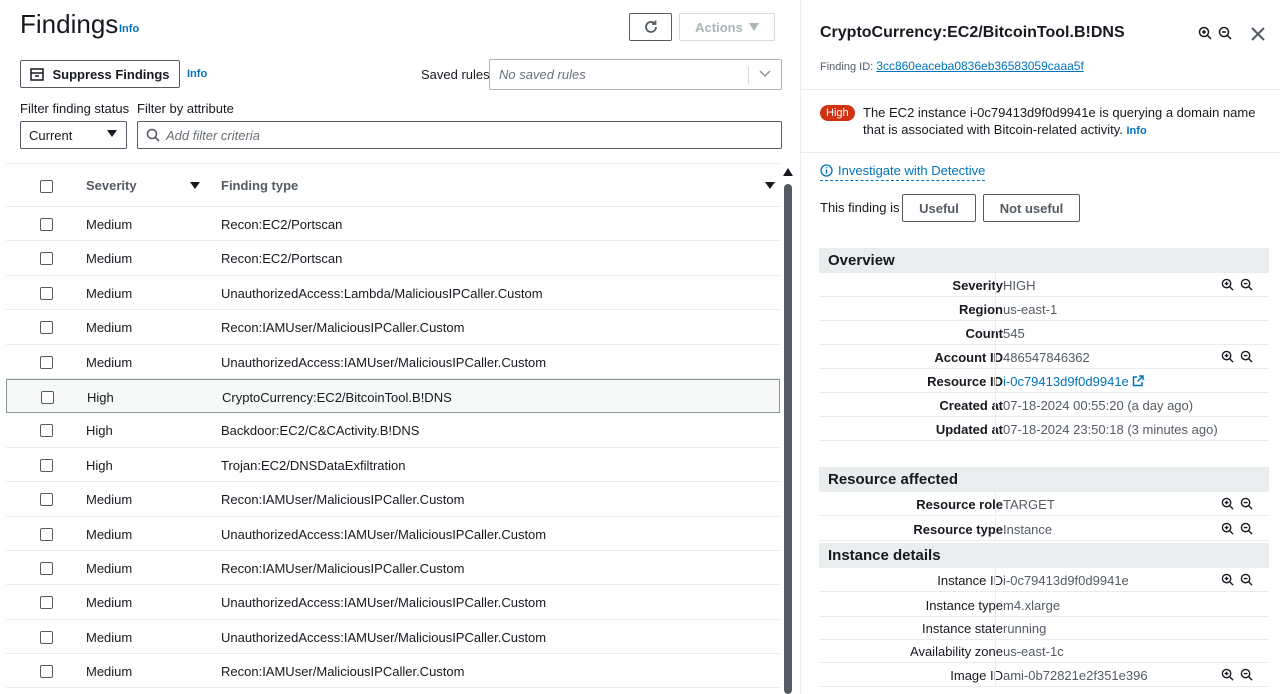  Describe the element at coordinates (459, 135) in the screenshot. I see `filter-criteria-input: Add filter criteria` at that location.